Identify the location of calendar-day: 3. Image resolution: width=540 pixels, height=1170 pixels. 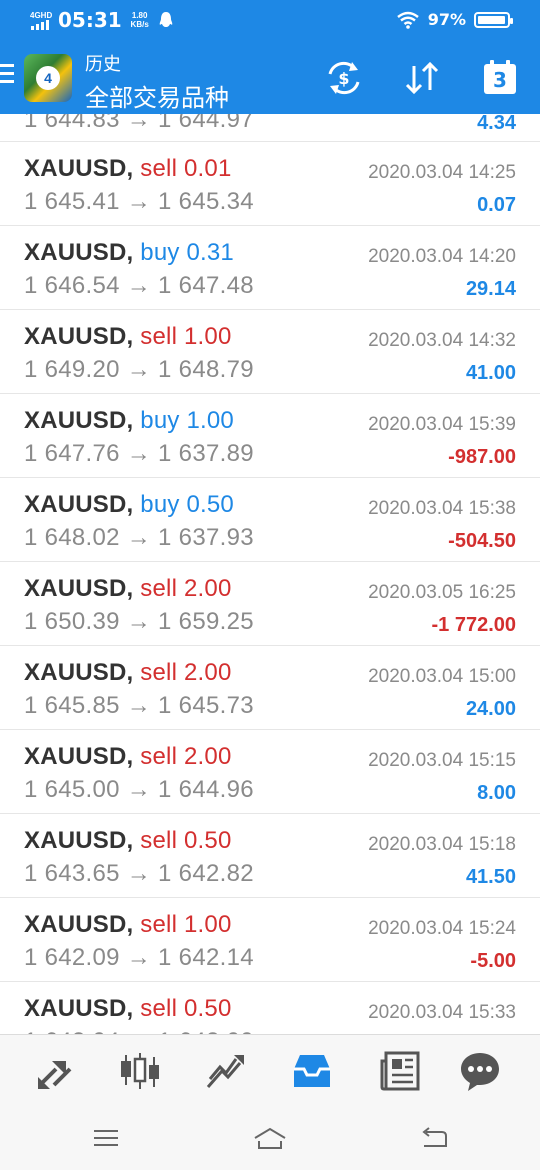
(500, 80).